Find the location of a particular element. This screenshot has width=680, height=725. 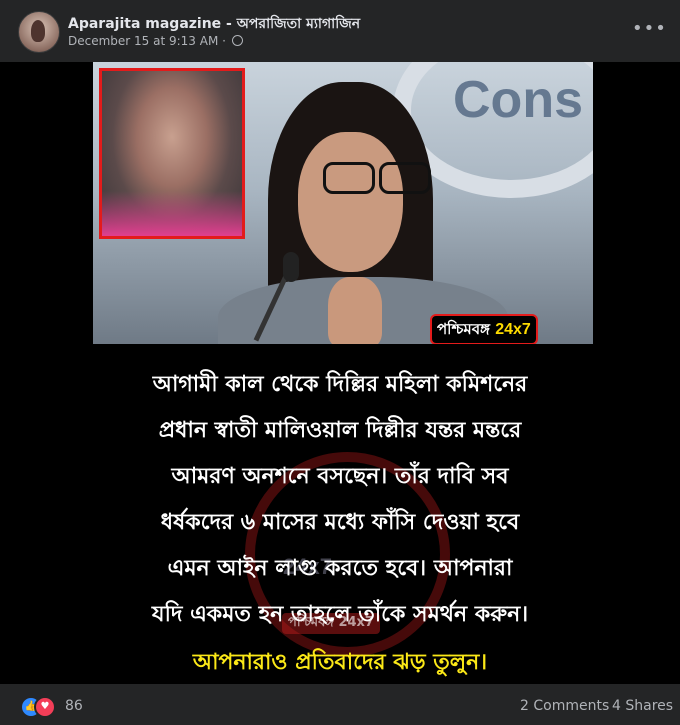

reaction-icons: 👍 ♥ is located at coordinates (40, 707).